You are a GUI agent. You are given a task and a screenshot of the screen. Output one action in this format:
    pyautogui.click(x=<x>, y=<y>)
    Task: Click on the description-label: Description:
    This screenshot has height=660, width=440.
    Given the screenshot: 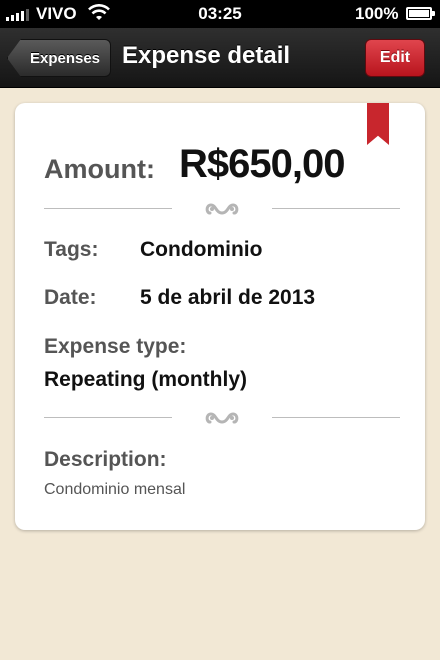 What is the action you would take?
    pyautogui.click(x=105, y=459)
    